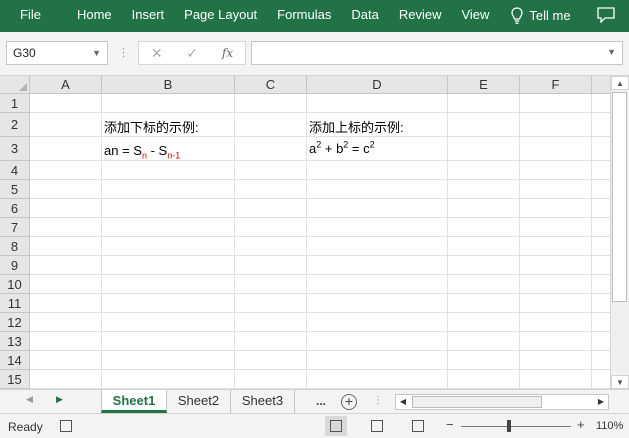 This screenshot has width=629, height=438. What do you see at coordinates (15, 341) in the screenshot?
I see `row-header-13: 13` at bounding box center [15, 341].